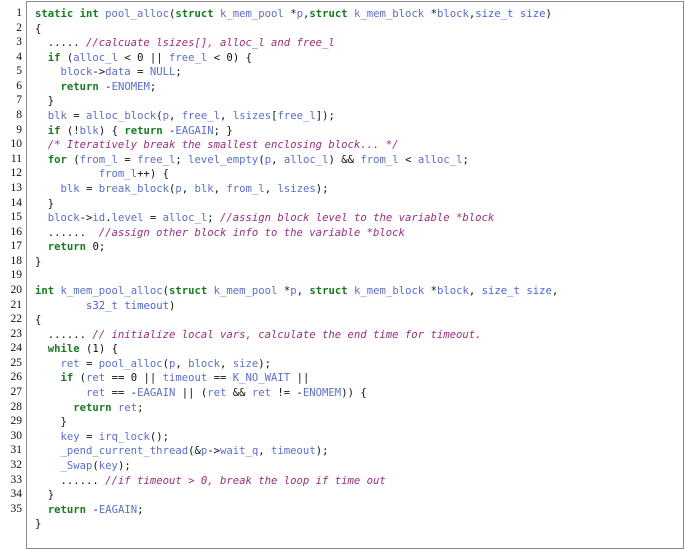  Describe the element at coordinates (359, 306) in the screenshot. I see `code-line: s32_t timeout)` at that location.